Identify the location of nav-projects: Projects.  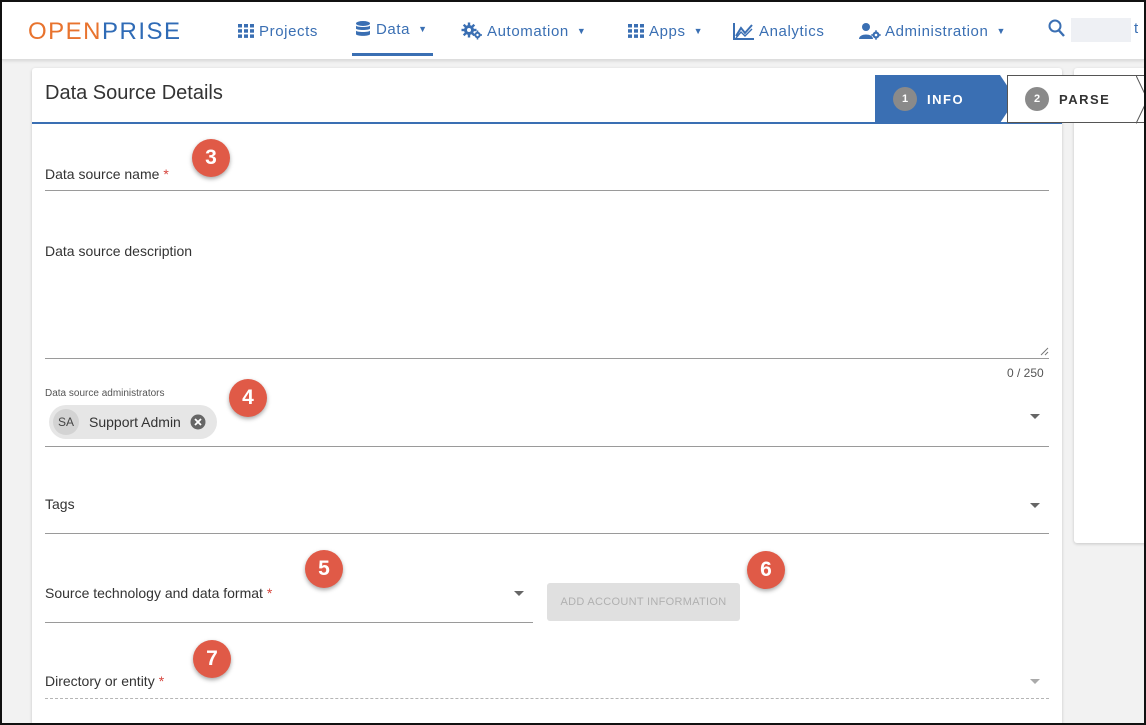
(277, 31).